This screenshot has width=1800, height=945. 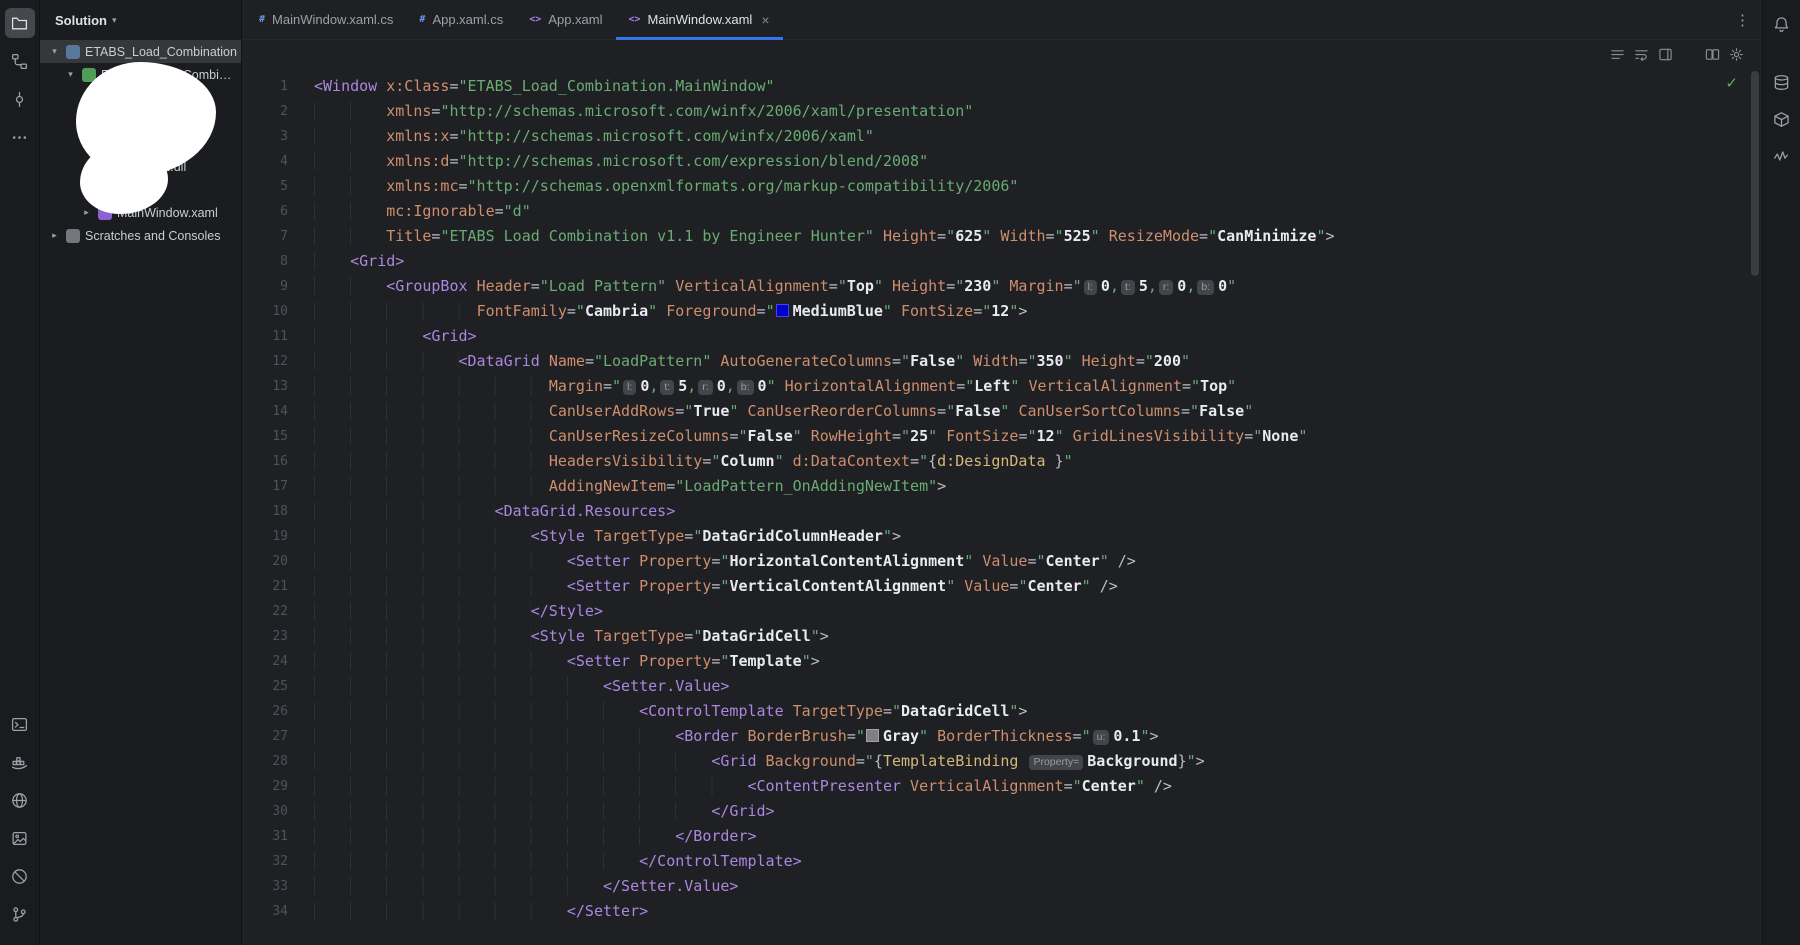 What do you see at coordinates (765, 20) in the screenshot?
I see `close-tab-icon: ×` at bounding box center [765, 20].